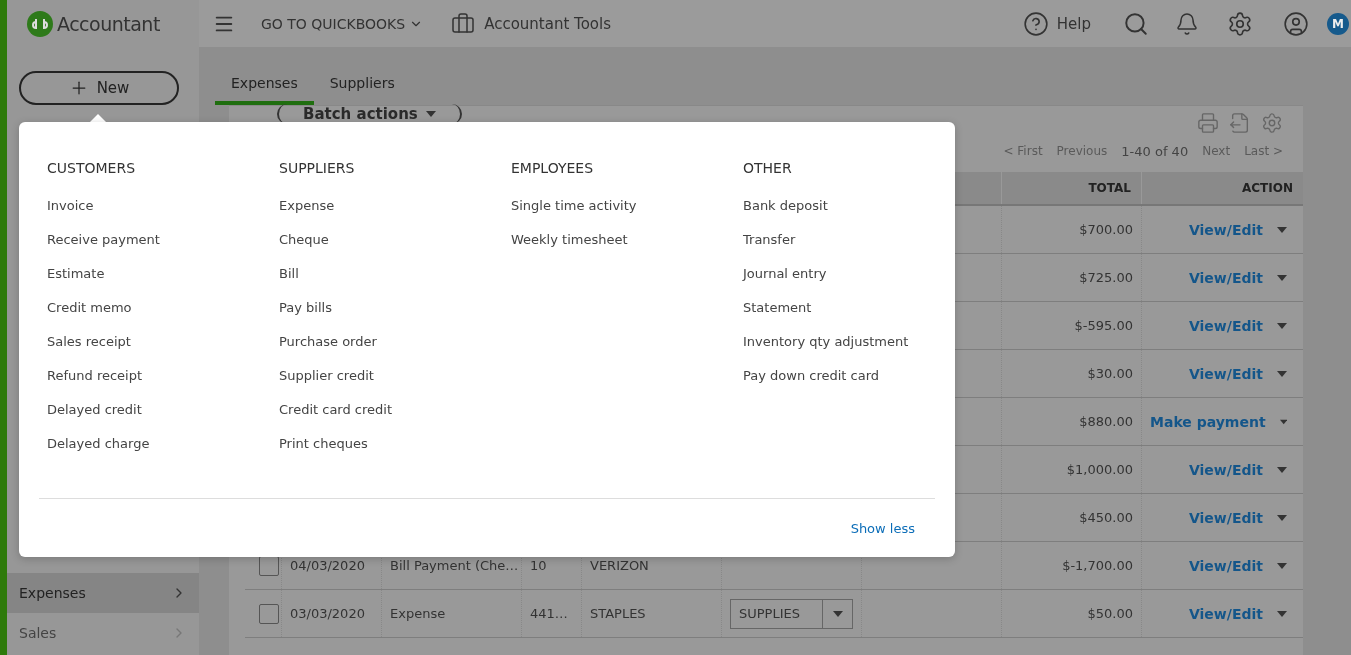 The height and width of the screenshot is (655, 1351). Describe the element at coordinates (1222, 188) in the screenshot. I see `column-header: ACTION` at that location.